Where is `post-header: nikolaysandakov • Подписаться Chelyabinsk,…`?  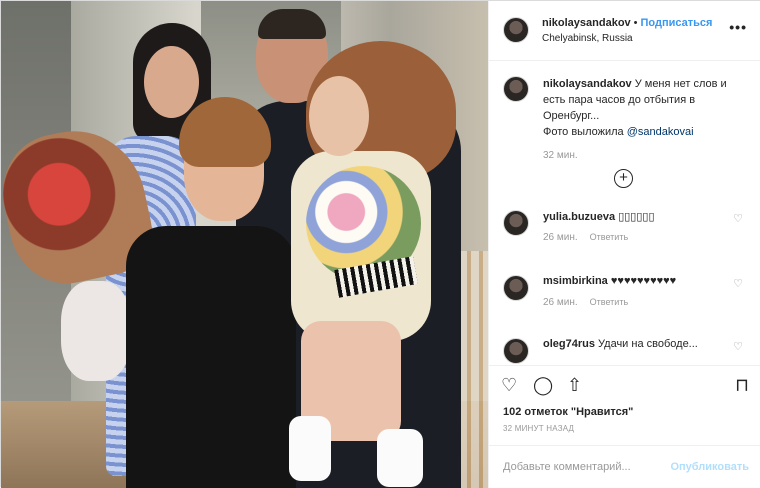 post-header: nikolaysandakov • Подписаться Chelyabinsk,… is located at coordinates (624, 31).